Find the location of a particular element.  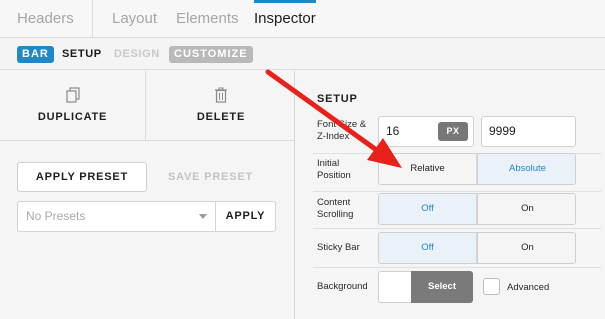

duplicate-label: DUPLICATE is located at coordinates (72, 117).